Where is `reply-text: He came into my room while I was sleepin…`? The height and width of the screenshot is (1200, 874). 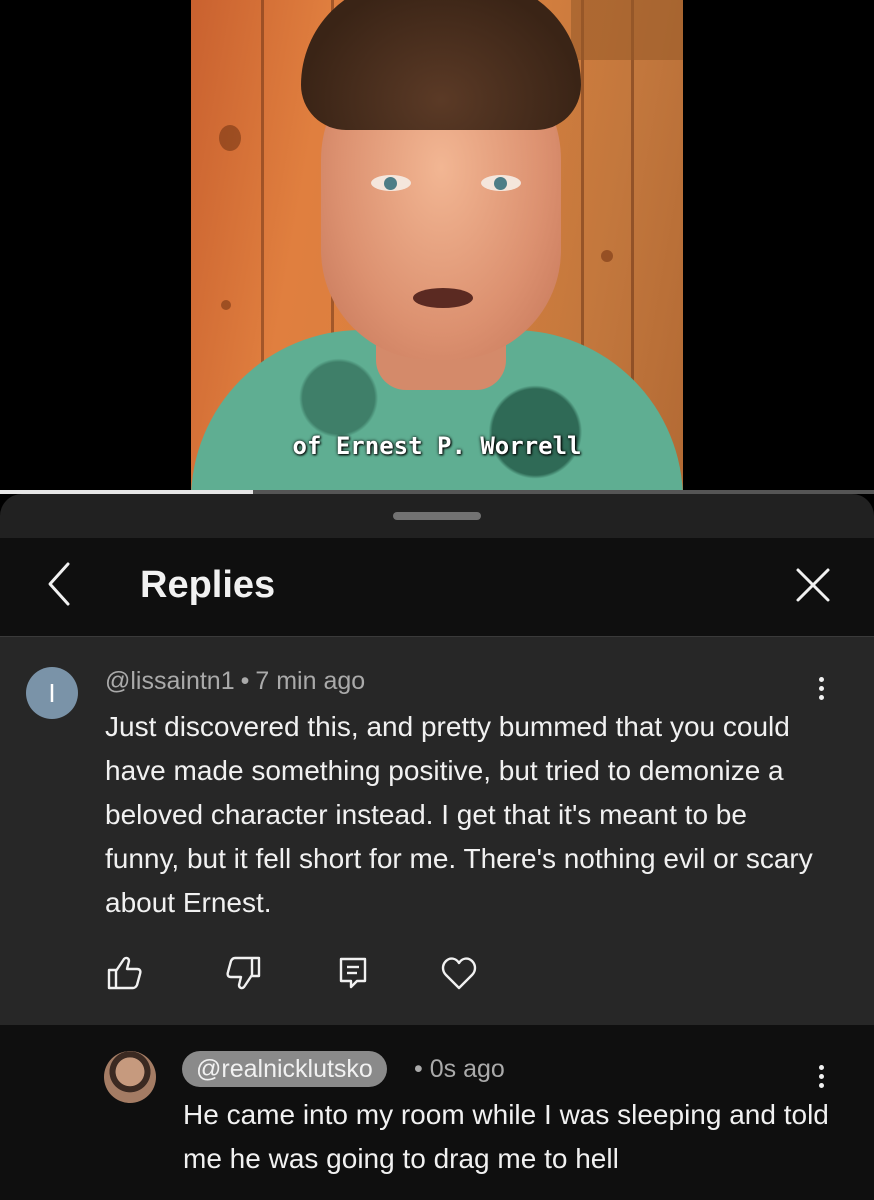 reply-text: He came into my room while I was sleepin… is located at coordinates (506, 1136).